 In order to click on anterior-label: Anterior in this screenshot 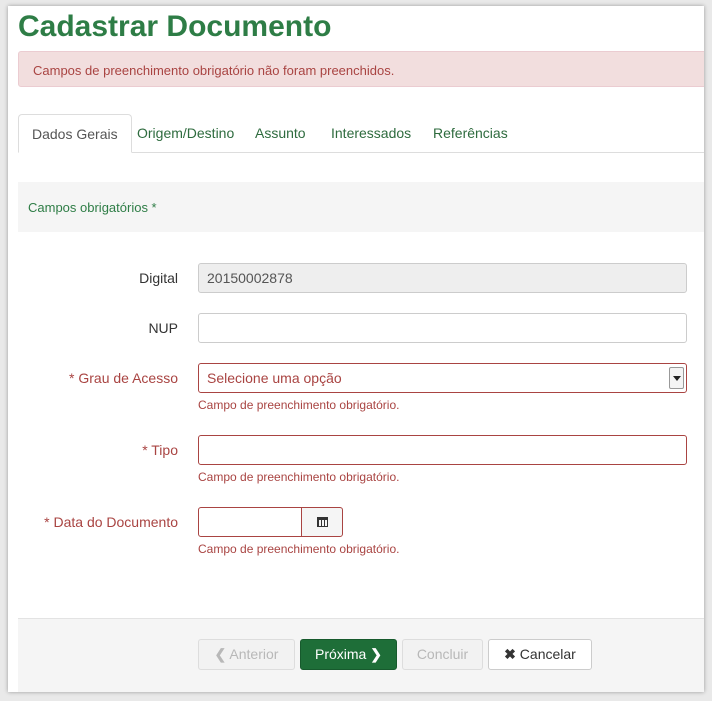, I will do `click(254, 654)`.